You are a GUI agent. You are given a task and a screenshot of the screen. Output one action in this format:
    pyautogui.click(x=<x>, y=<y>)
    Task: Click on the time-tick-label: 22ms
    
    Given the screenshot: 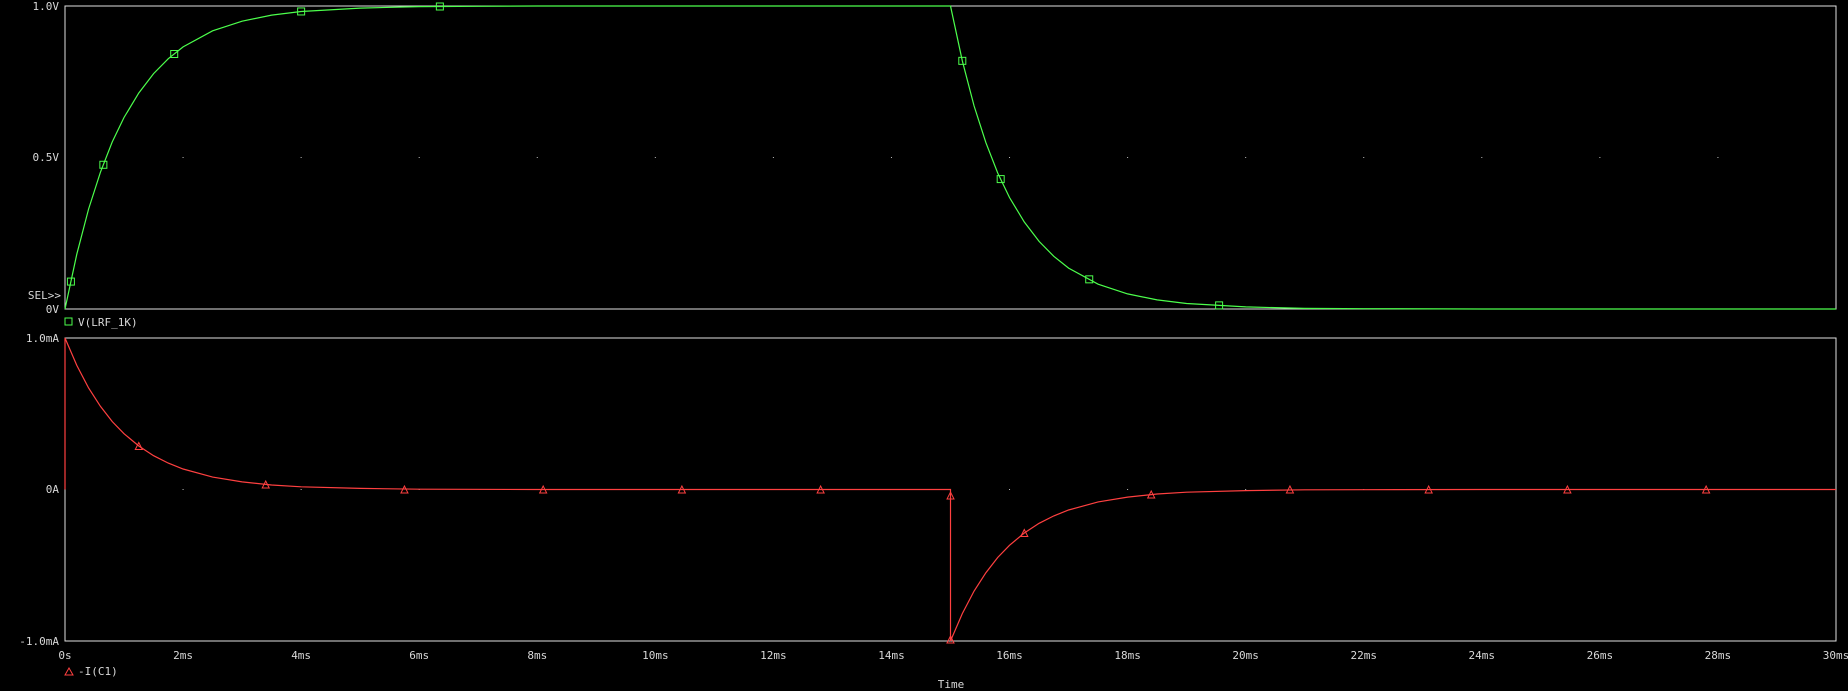 What is the action you would take?
    pyautogui.click(x=1363, y=655)
    